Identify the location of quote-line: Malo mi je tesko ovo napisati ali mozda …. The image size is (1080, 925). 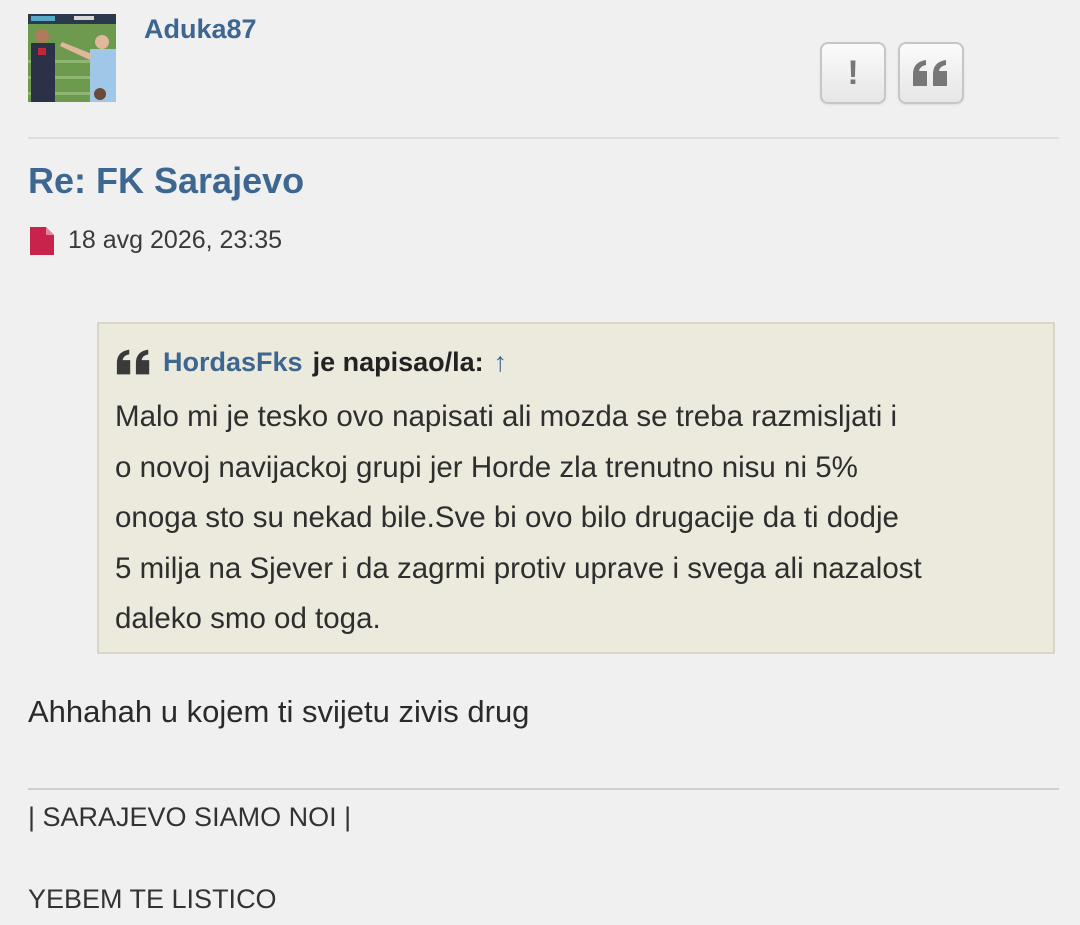
(506, 416).